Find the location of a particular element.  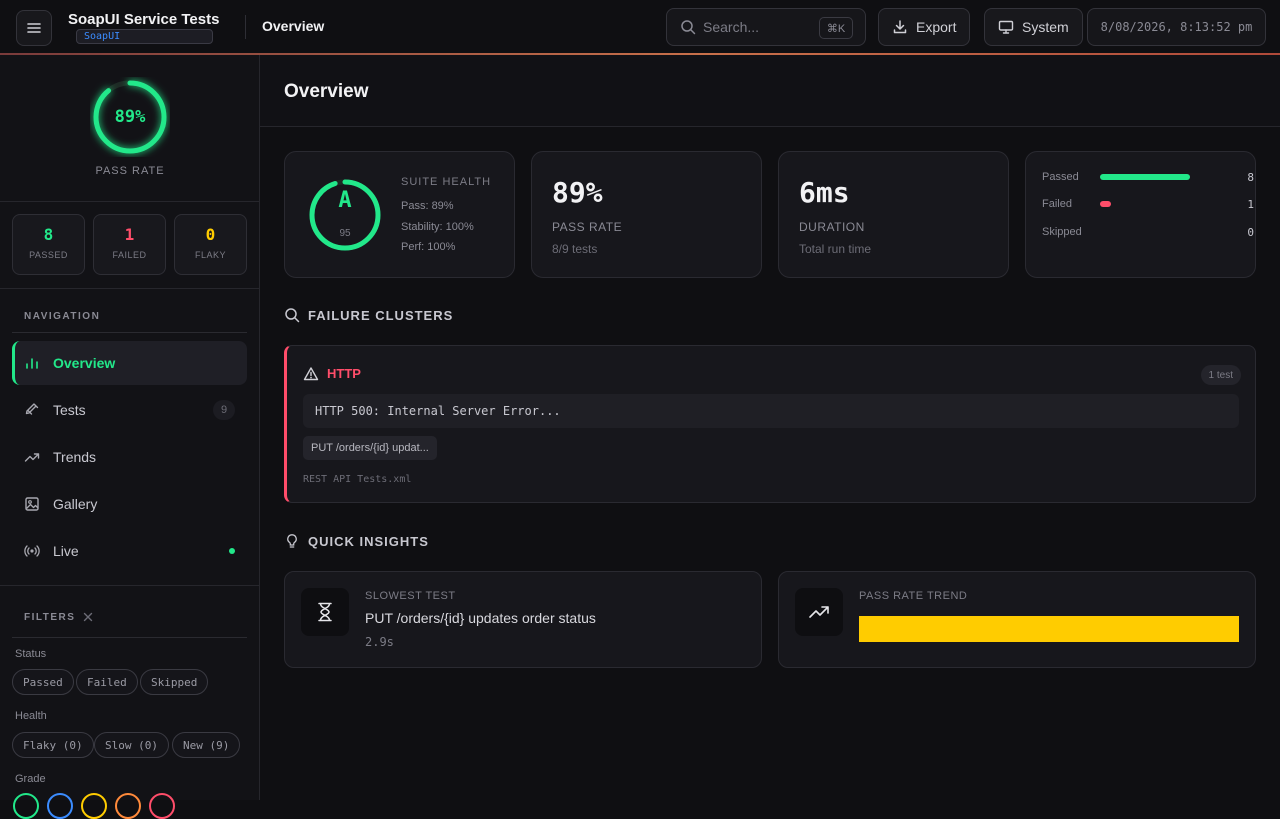

breakdown-row-passed: Passed 8 is located at coordinates (1148, 178).